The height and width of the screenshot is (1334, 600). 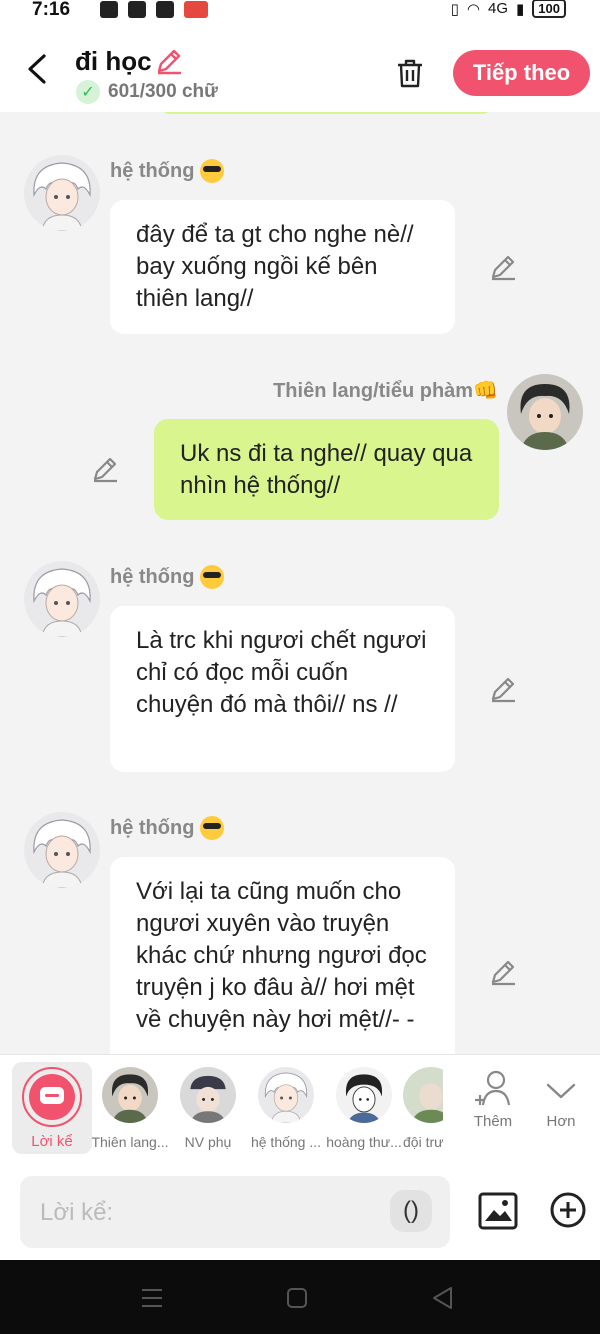 What do you see at coordinates (521, 73) in the screenshot?
I see `next-button: Tiếp theo` at bounding box center [521, 73].